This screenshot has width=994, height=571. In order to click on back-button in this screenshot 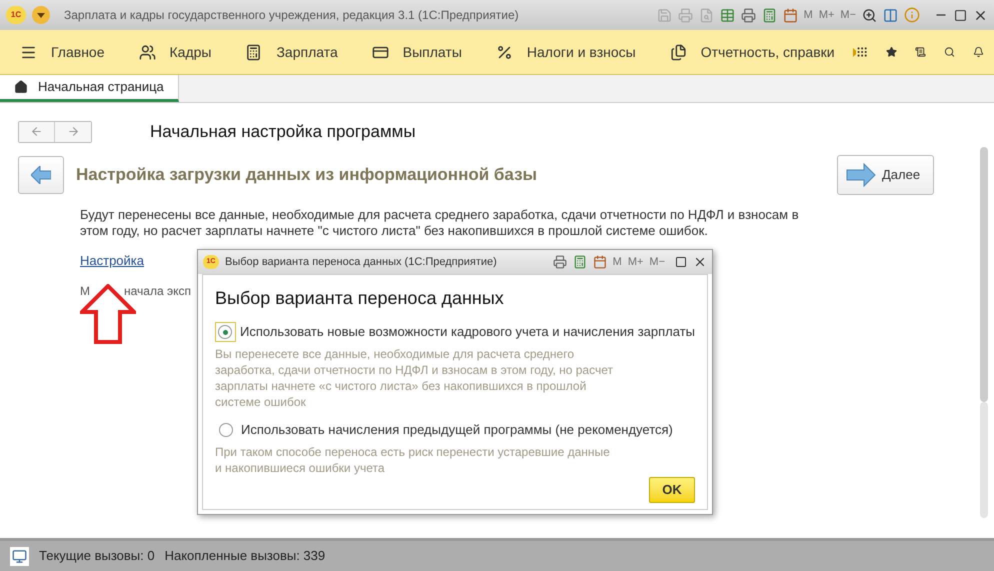, I will do `click(37, 132)`.